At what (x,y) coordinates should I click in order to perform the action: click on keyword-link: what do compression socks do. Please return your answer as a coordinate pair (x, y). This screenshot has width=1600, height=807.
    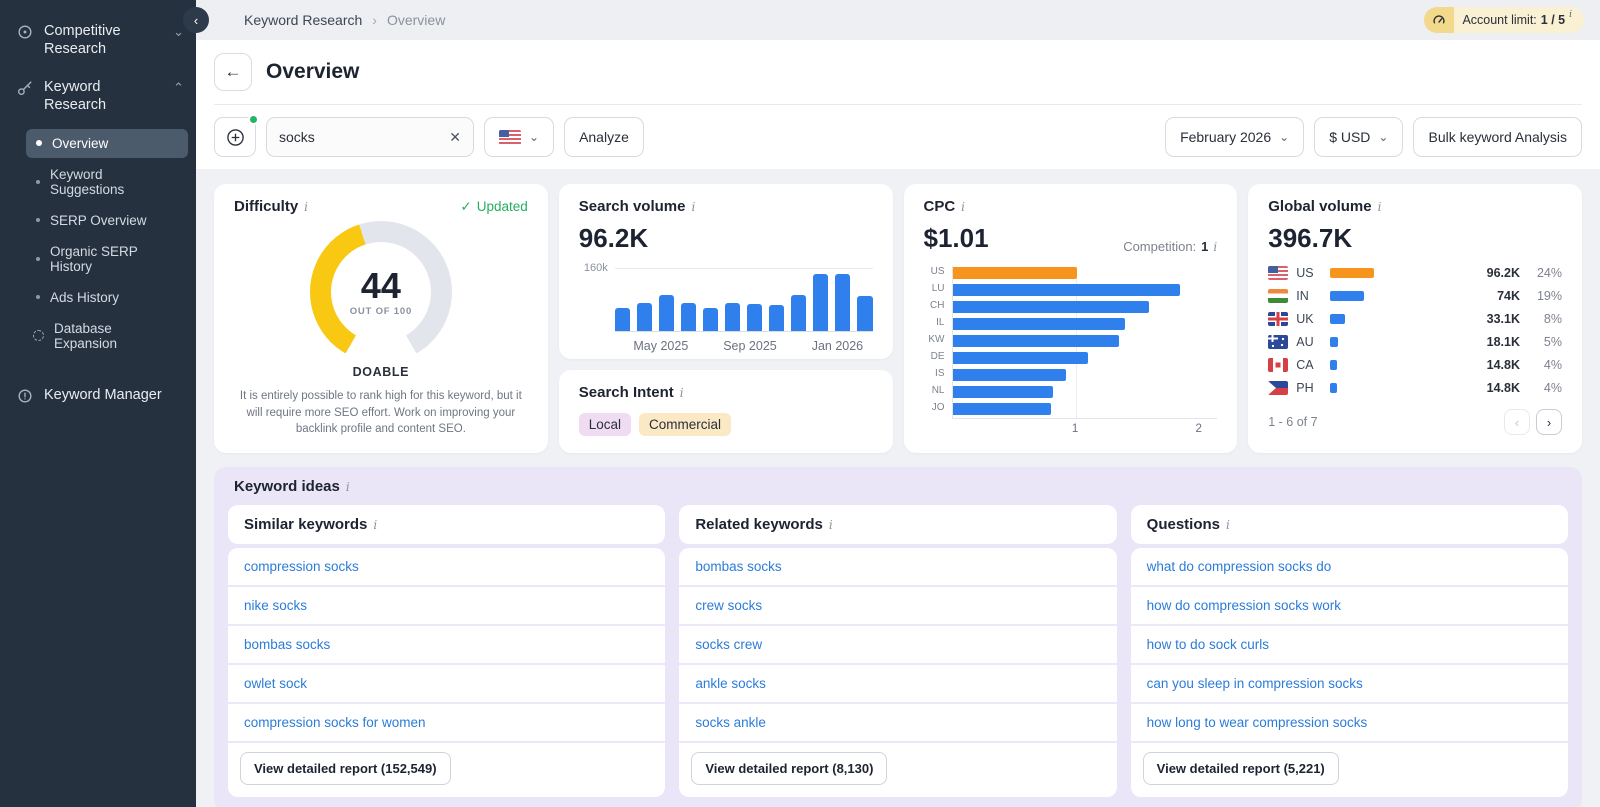
    Looking at the image, I should click on (1349, 567).